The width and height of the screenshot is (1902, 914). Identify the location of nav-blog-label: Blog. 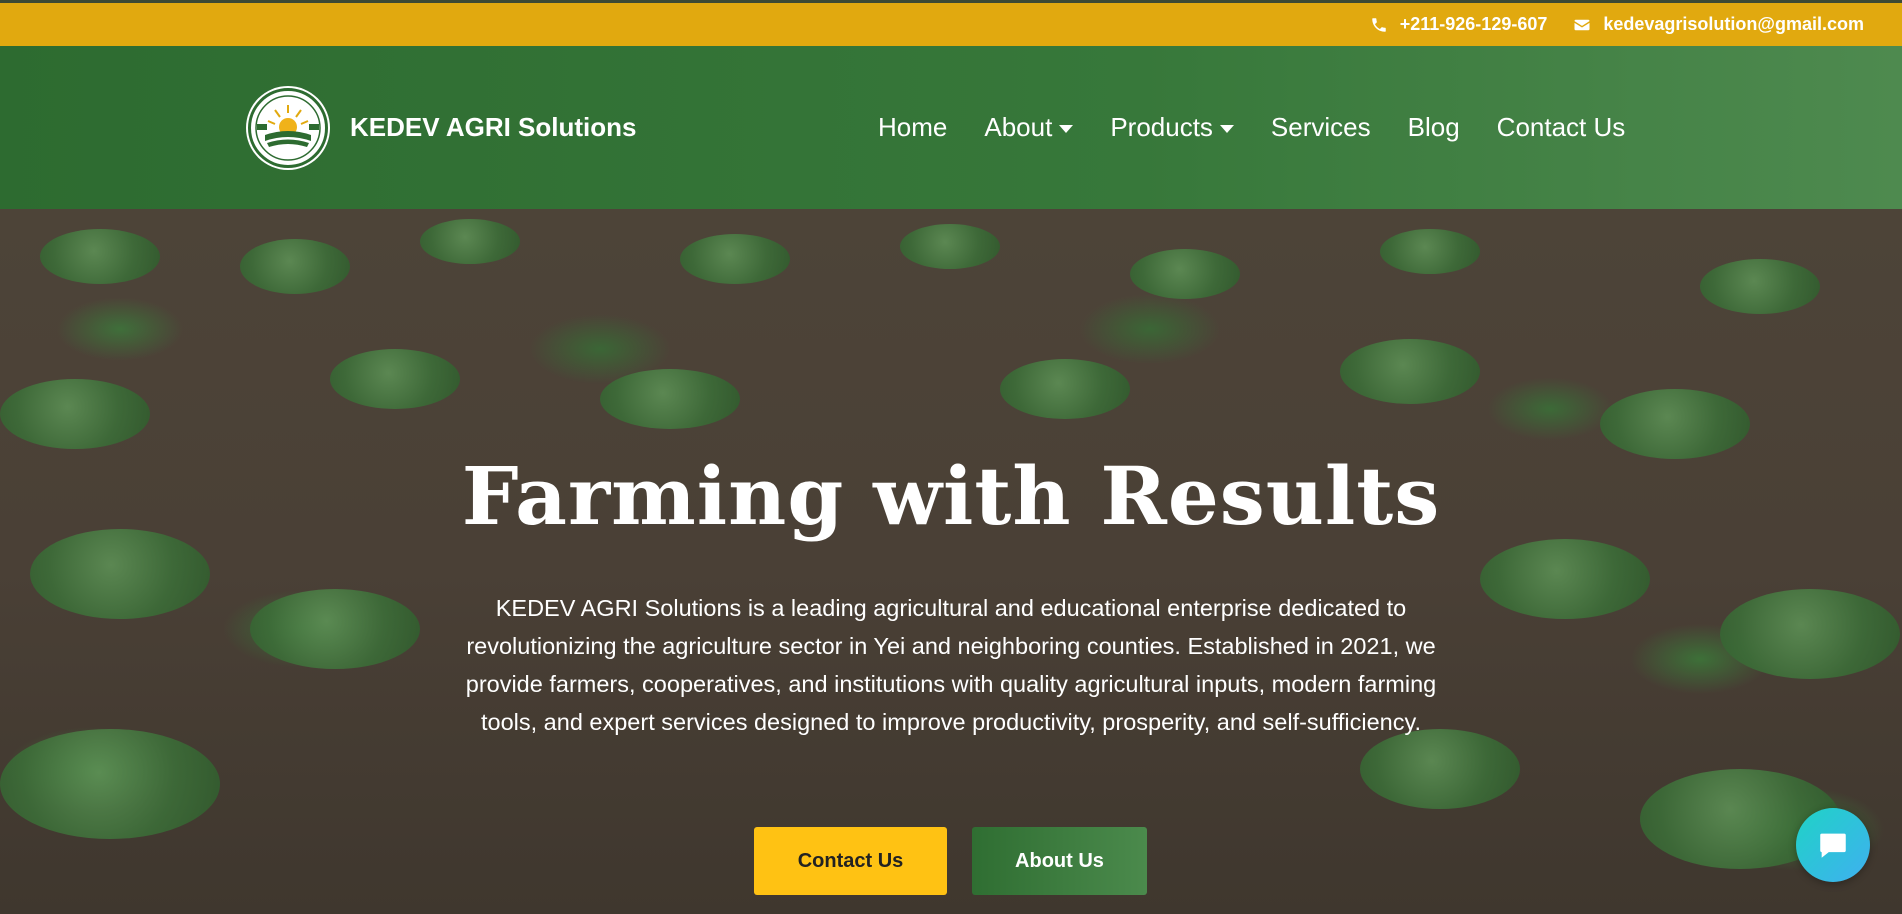
(1433, 127).